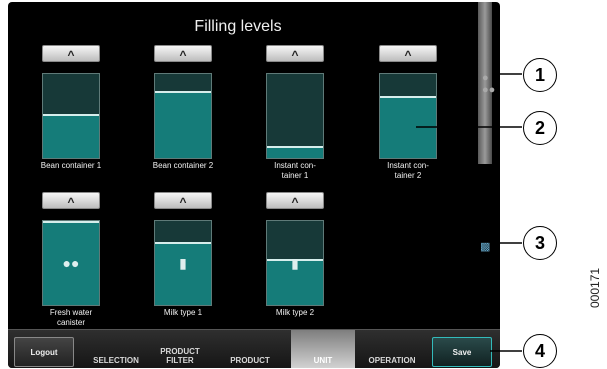  I want to click on callout-3: 3, so click(540, 243).